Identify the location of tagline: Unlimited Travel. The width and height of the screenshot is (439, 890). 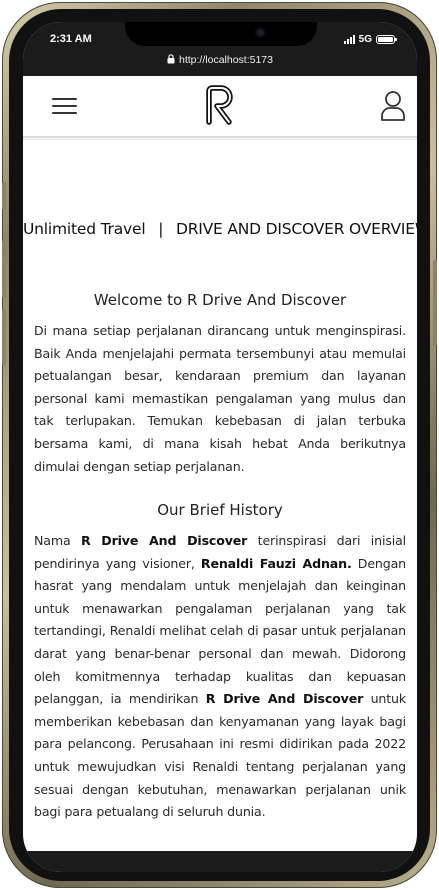
(84, 229).